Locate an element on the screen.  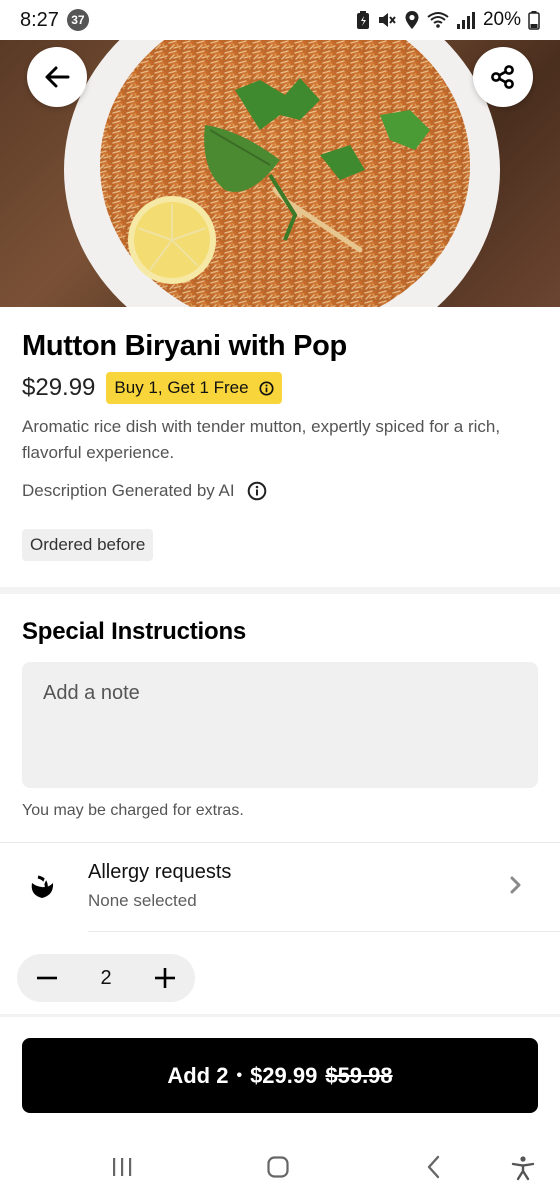
increase-quantity-button is located at coordinates (165, 978).